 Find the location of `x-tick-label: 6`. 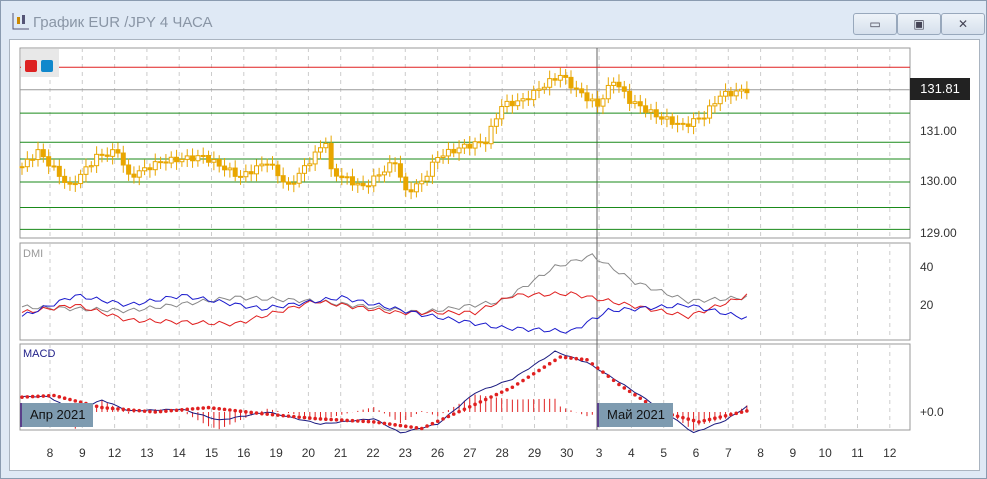

x-tick-label: 6 is located at coordinates (696, 453).